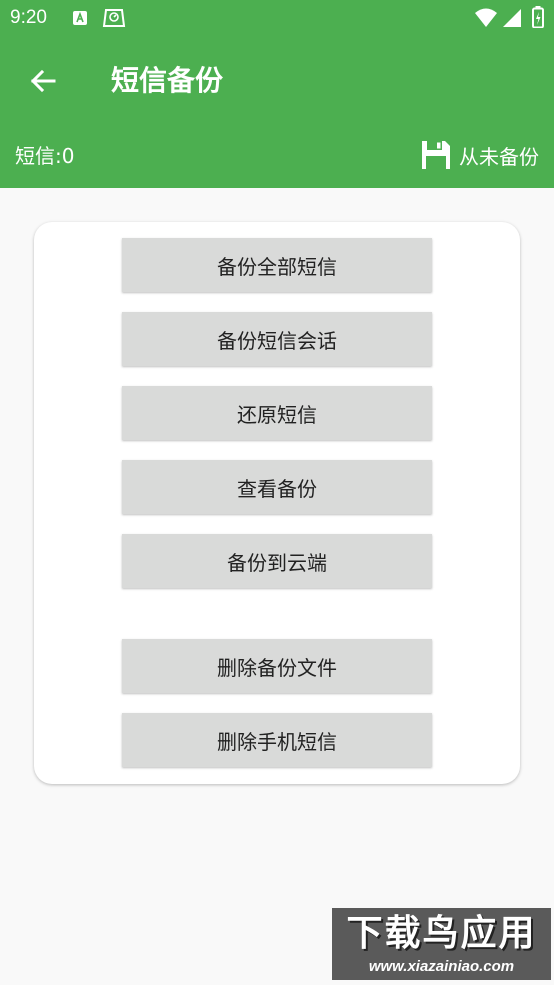  I want to click on sms-count: 短信:0, so click(45, 156).